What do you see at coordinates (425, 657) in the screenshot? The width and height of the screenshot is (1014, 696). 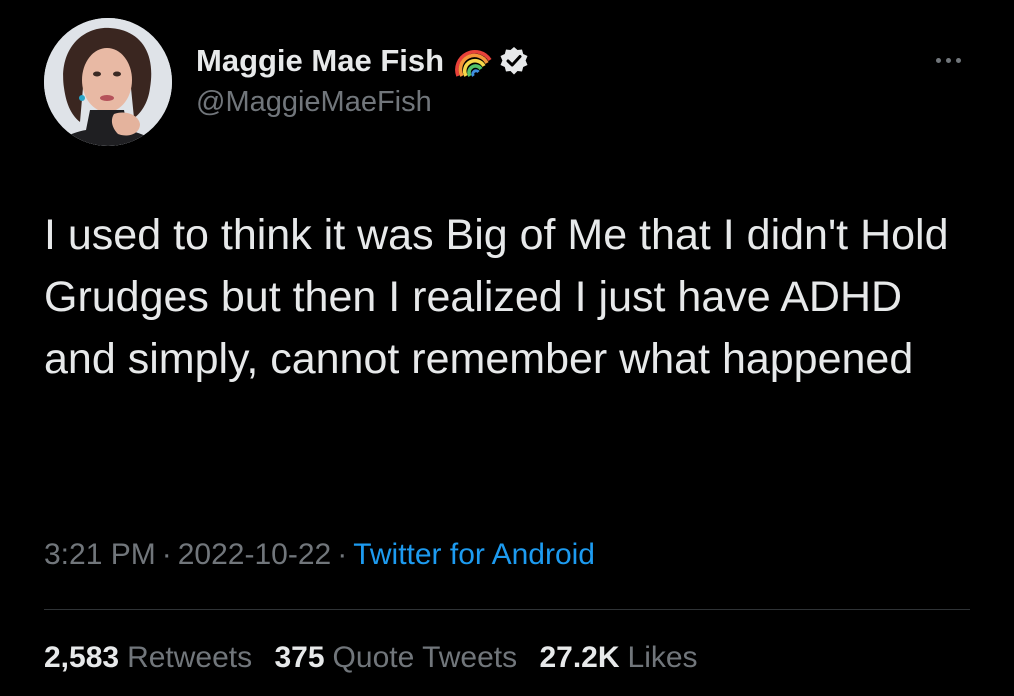 I see `quote-tweets-label: Quote Tweets` at bounding box center [425, 657].